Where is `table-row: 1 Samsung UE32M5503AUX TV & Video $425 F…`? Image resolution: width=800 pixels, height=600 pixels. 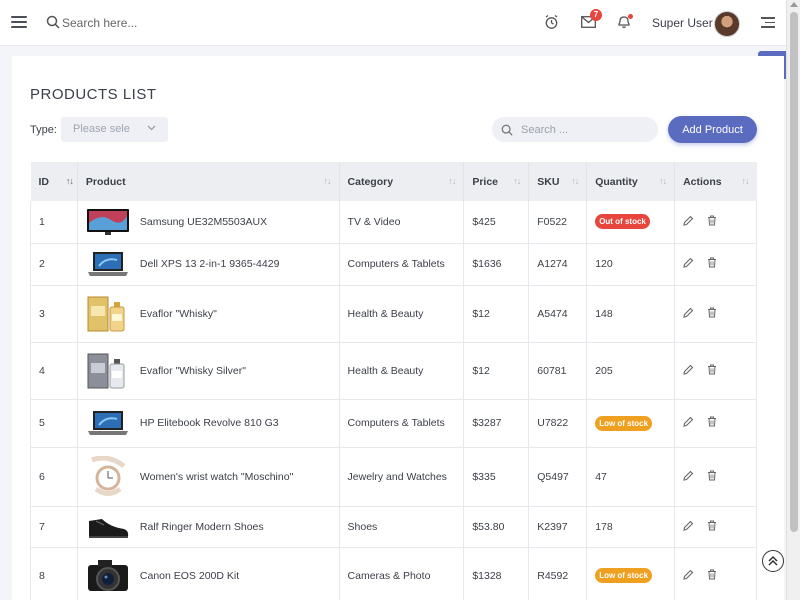
table-row: 1 Samsung UE32M5503AUX TV & Video $425 F… is located at coordinates (393, 222).